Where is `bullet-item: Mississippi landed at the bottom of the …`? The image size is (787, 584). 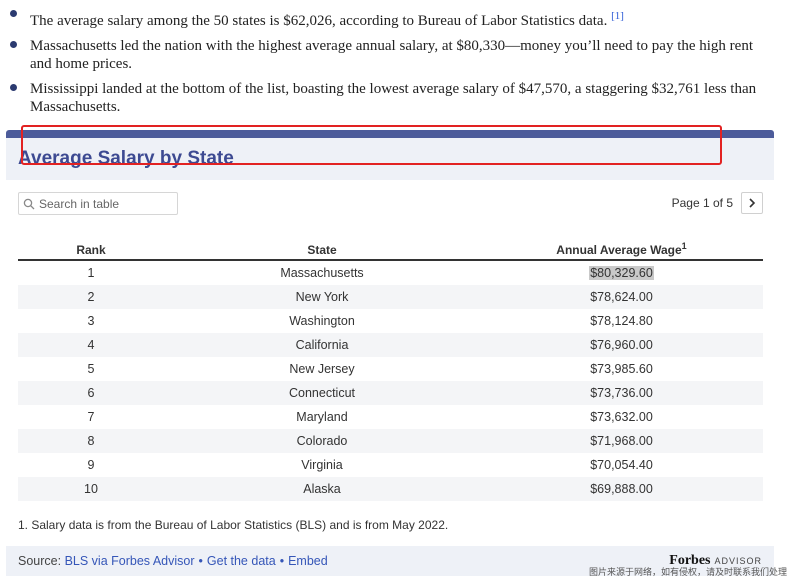 bullet-item: Mississippi landed at the bottom of the … is located at coordinates (393, 98).